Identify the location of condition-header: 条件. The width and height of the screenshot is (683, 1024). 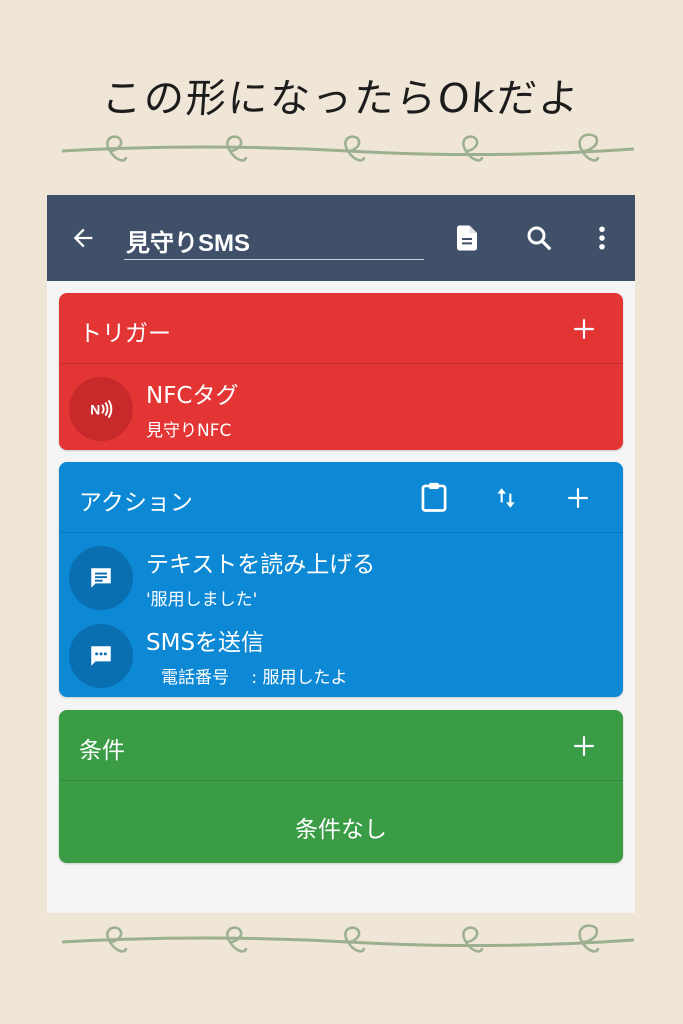
(341, 745).